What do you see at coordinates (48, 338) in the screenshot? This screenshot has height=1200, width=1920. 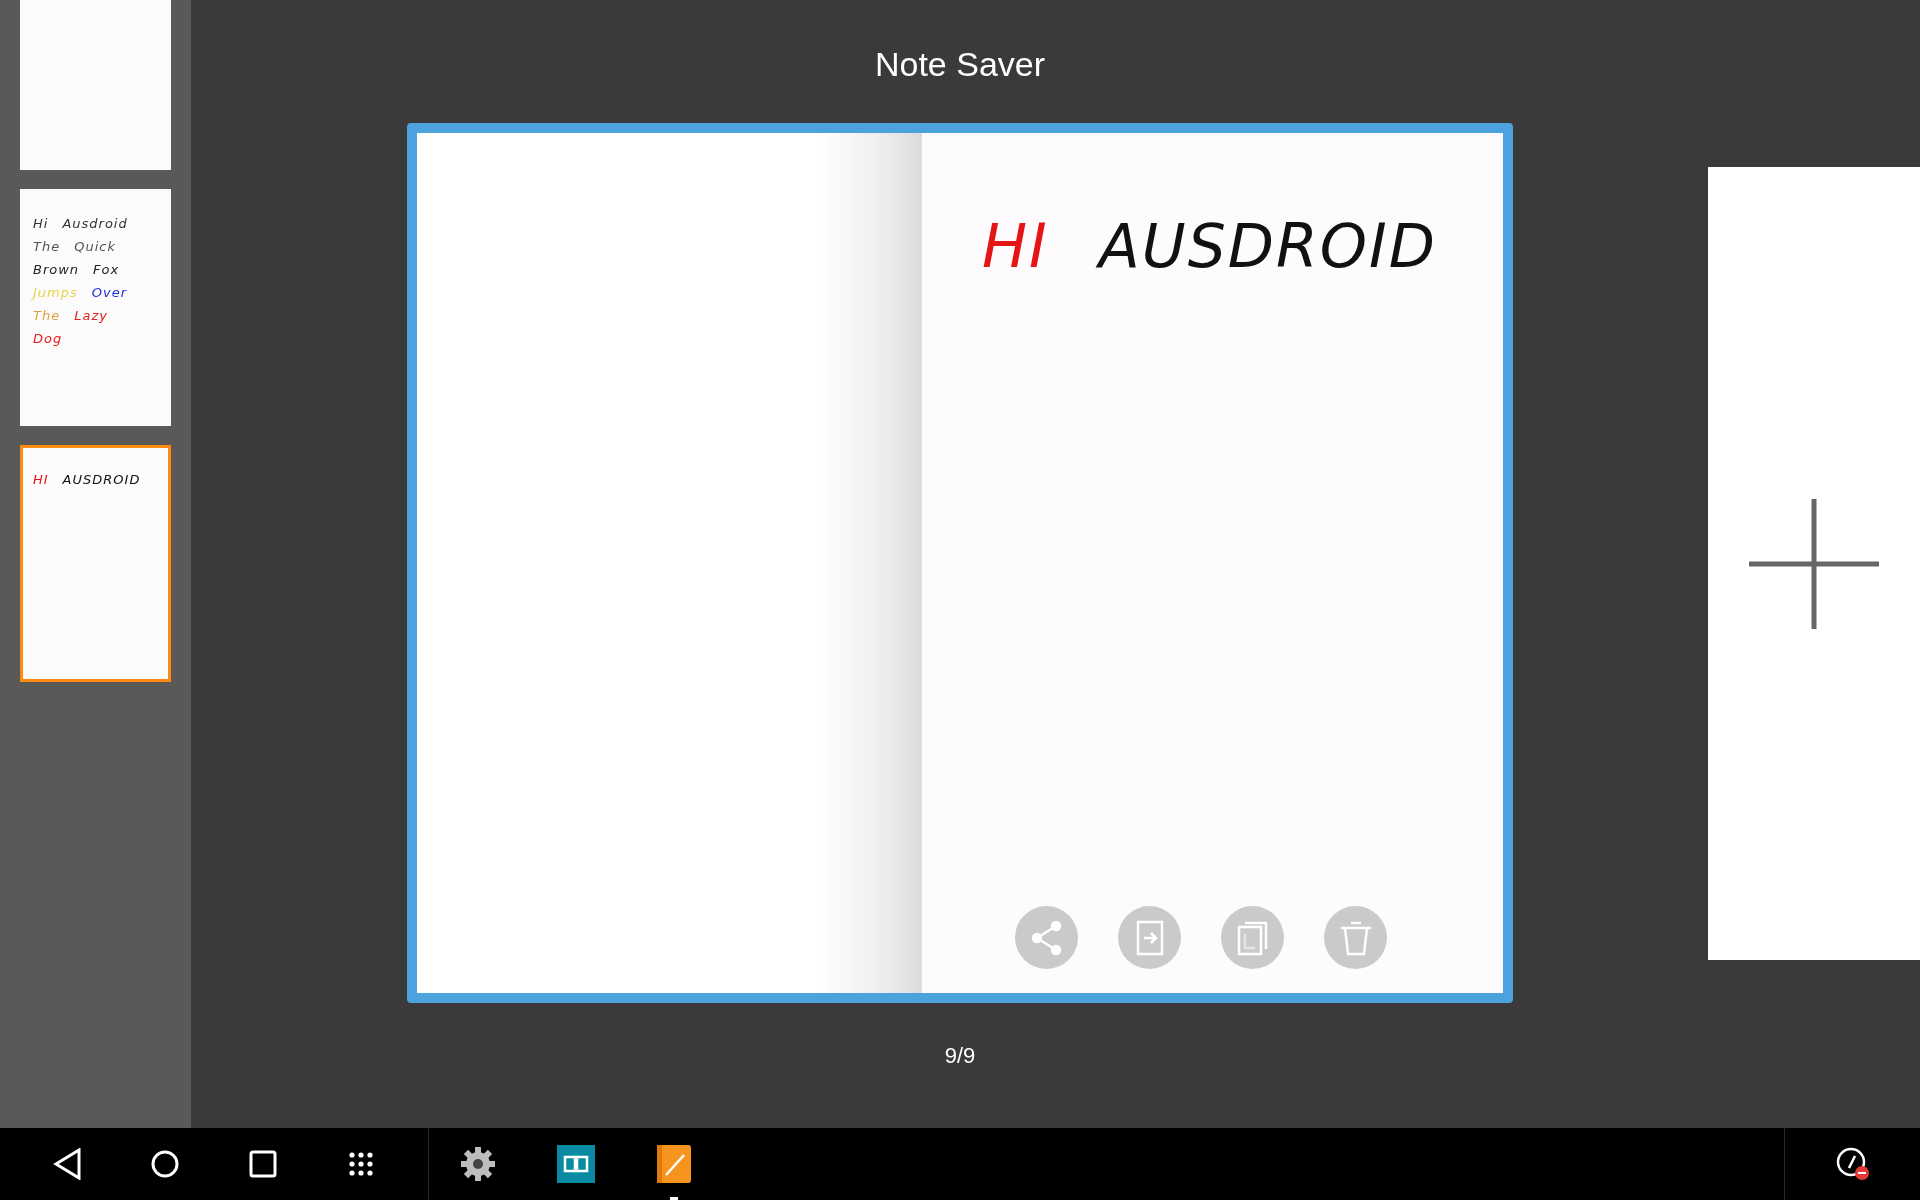 I see `handwritten-word: Dog` at bounding box center [48, 338].